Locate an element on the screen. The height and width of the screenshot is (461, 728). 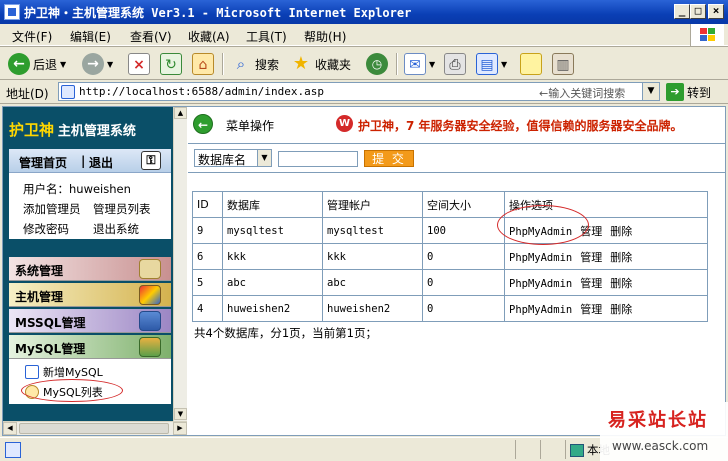
exit-system-link: 退出系统 is located at coordinates (116, 229).